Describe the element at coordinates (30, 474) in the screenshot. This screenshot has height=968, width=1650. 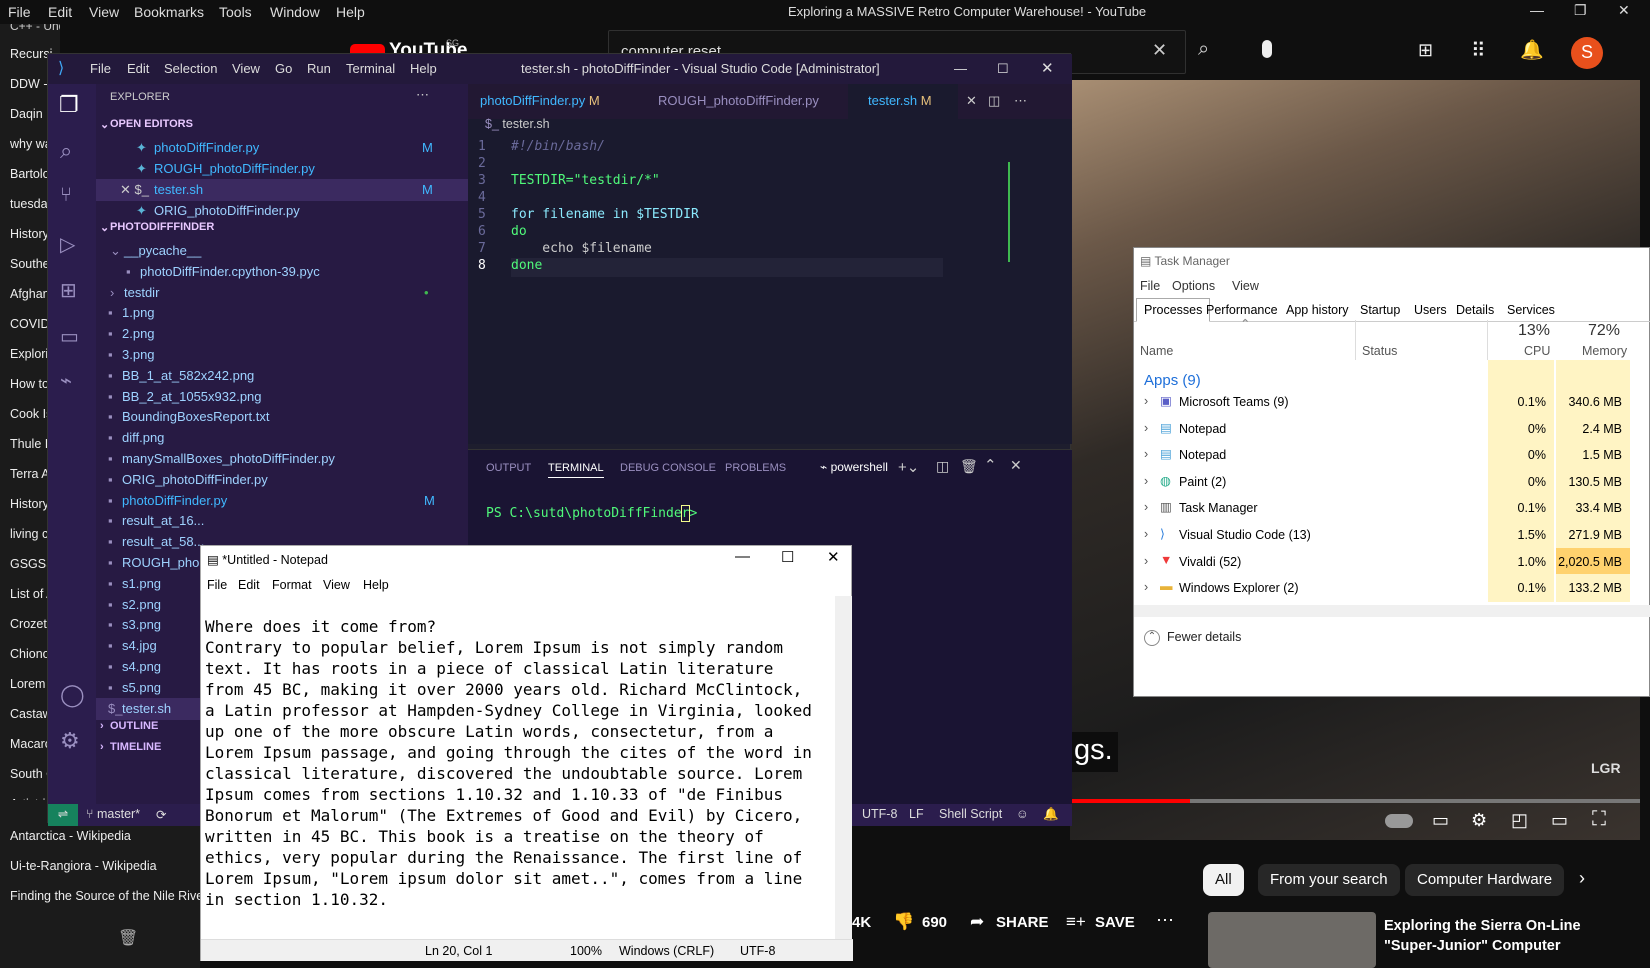
I see `bookmark-item: Terra A` at that location.